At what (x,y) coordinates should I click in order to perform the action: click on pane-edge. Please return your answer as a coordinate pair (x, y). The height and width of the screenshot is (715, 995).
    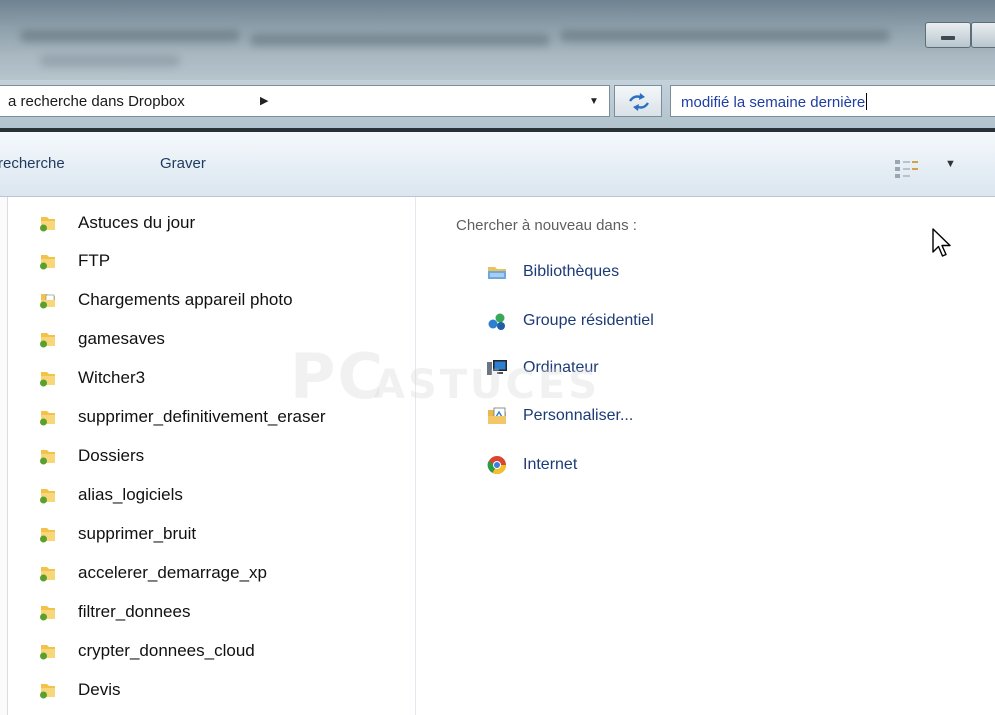
    Looking at the image, I should click on (4, 456).